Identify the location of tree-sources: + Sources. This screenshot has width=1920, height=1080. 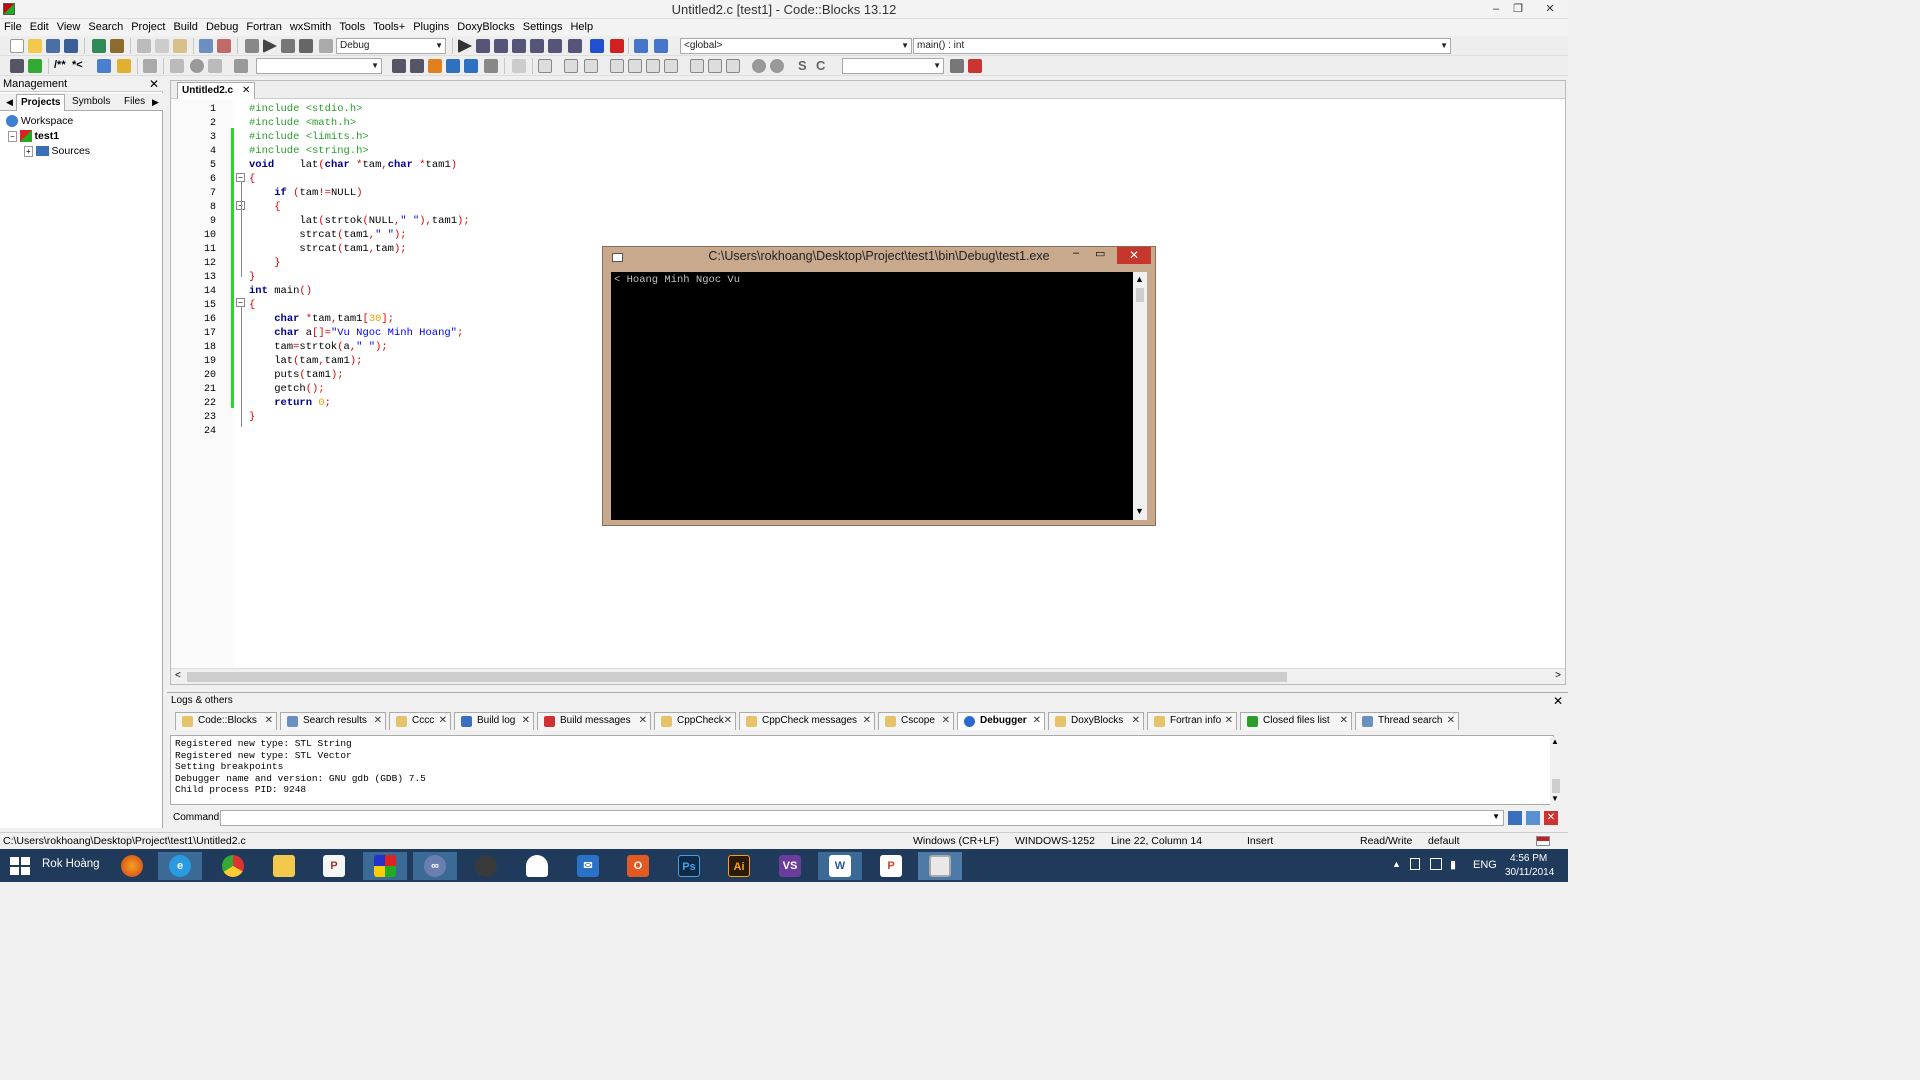
(57, 151).